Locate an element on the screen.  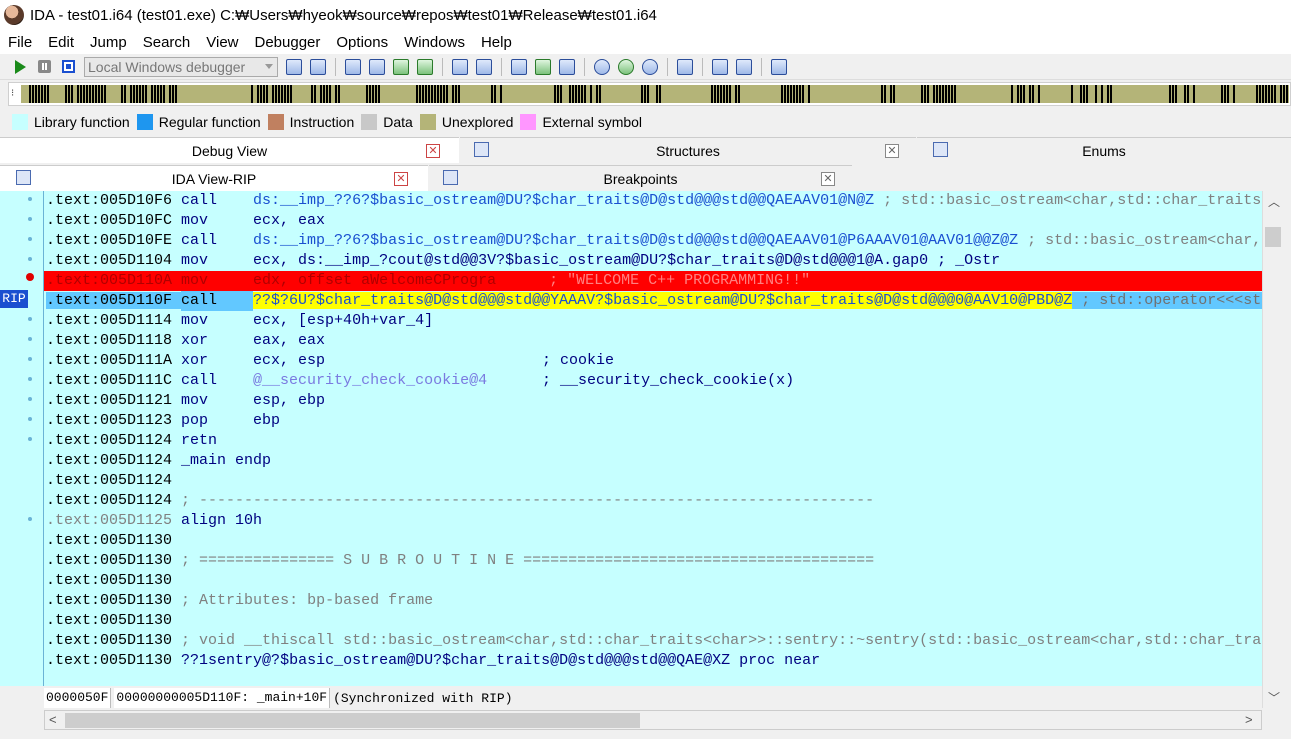
horizontal-scrollbar: < > is located at coordinates (653, 720).